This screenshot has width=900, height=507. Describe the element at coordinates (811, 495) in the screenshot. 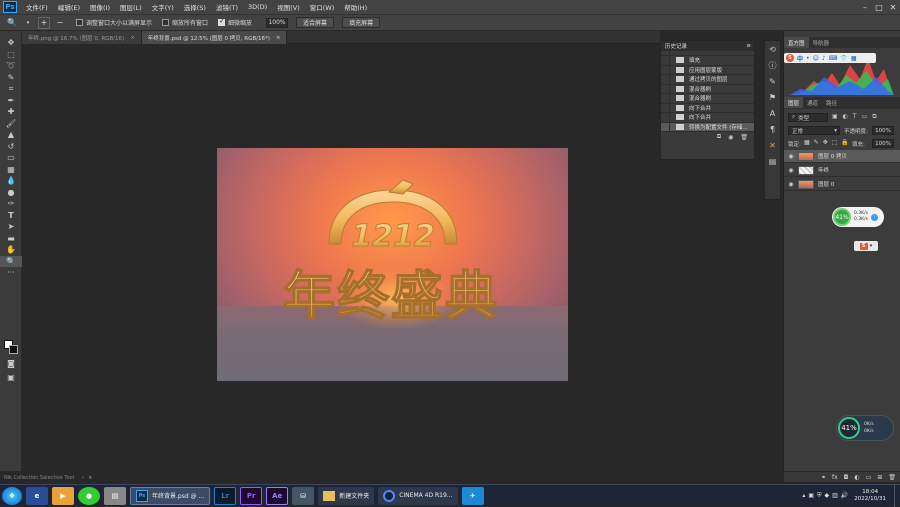

I see `tray-app-icon: ▣` at that location.